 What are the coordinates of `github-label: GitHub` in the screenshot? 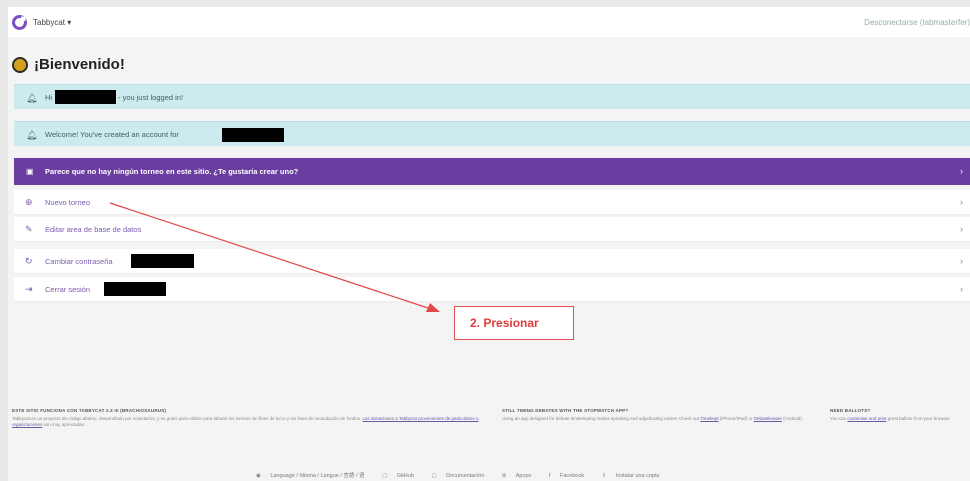 It's located at (405, 476).